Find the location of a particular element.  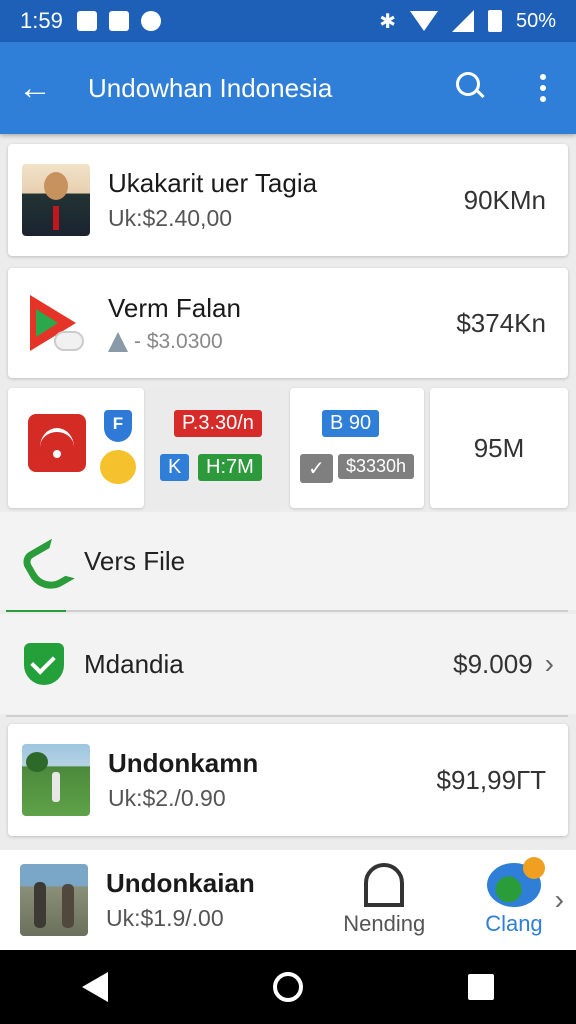

list-item: Ukakarit uer Tagia Uk:$2.40,00 90KMn is located at coordinates (288, 200).